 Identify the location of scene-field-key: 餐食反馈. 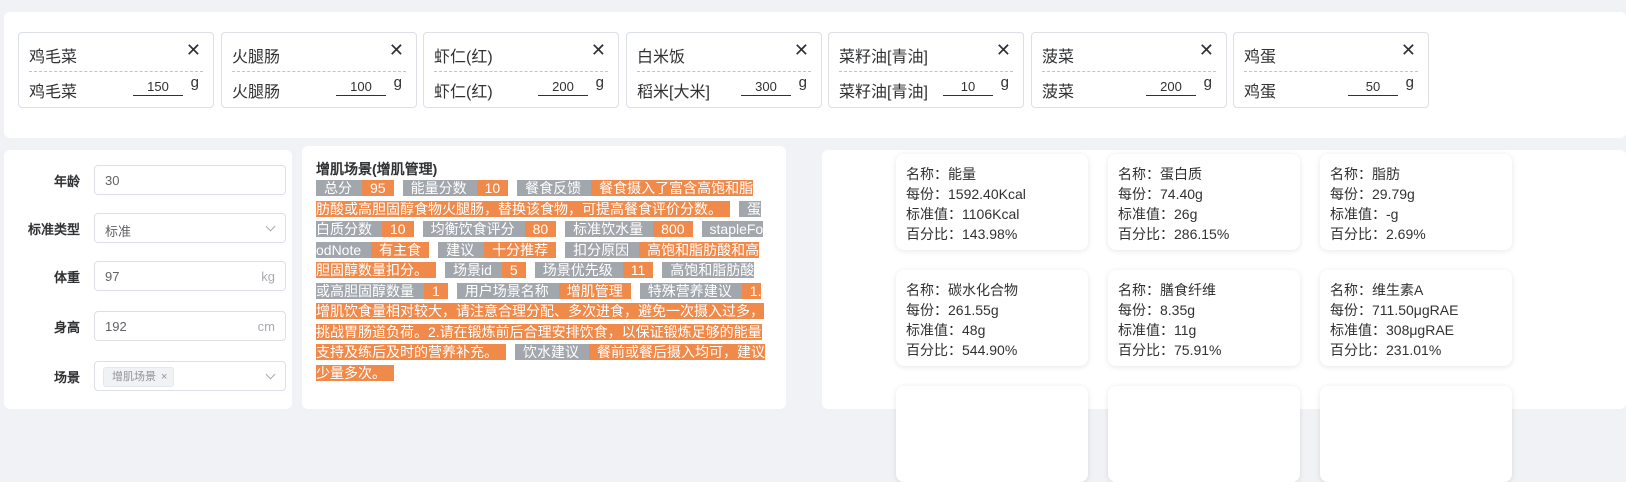
(554, 188).